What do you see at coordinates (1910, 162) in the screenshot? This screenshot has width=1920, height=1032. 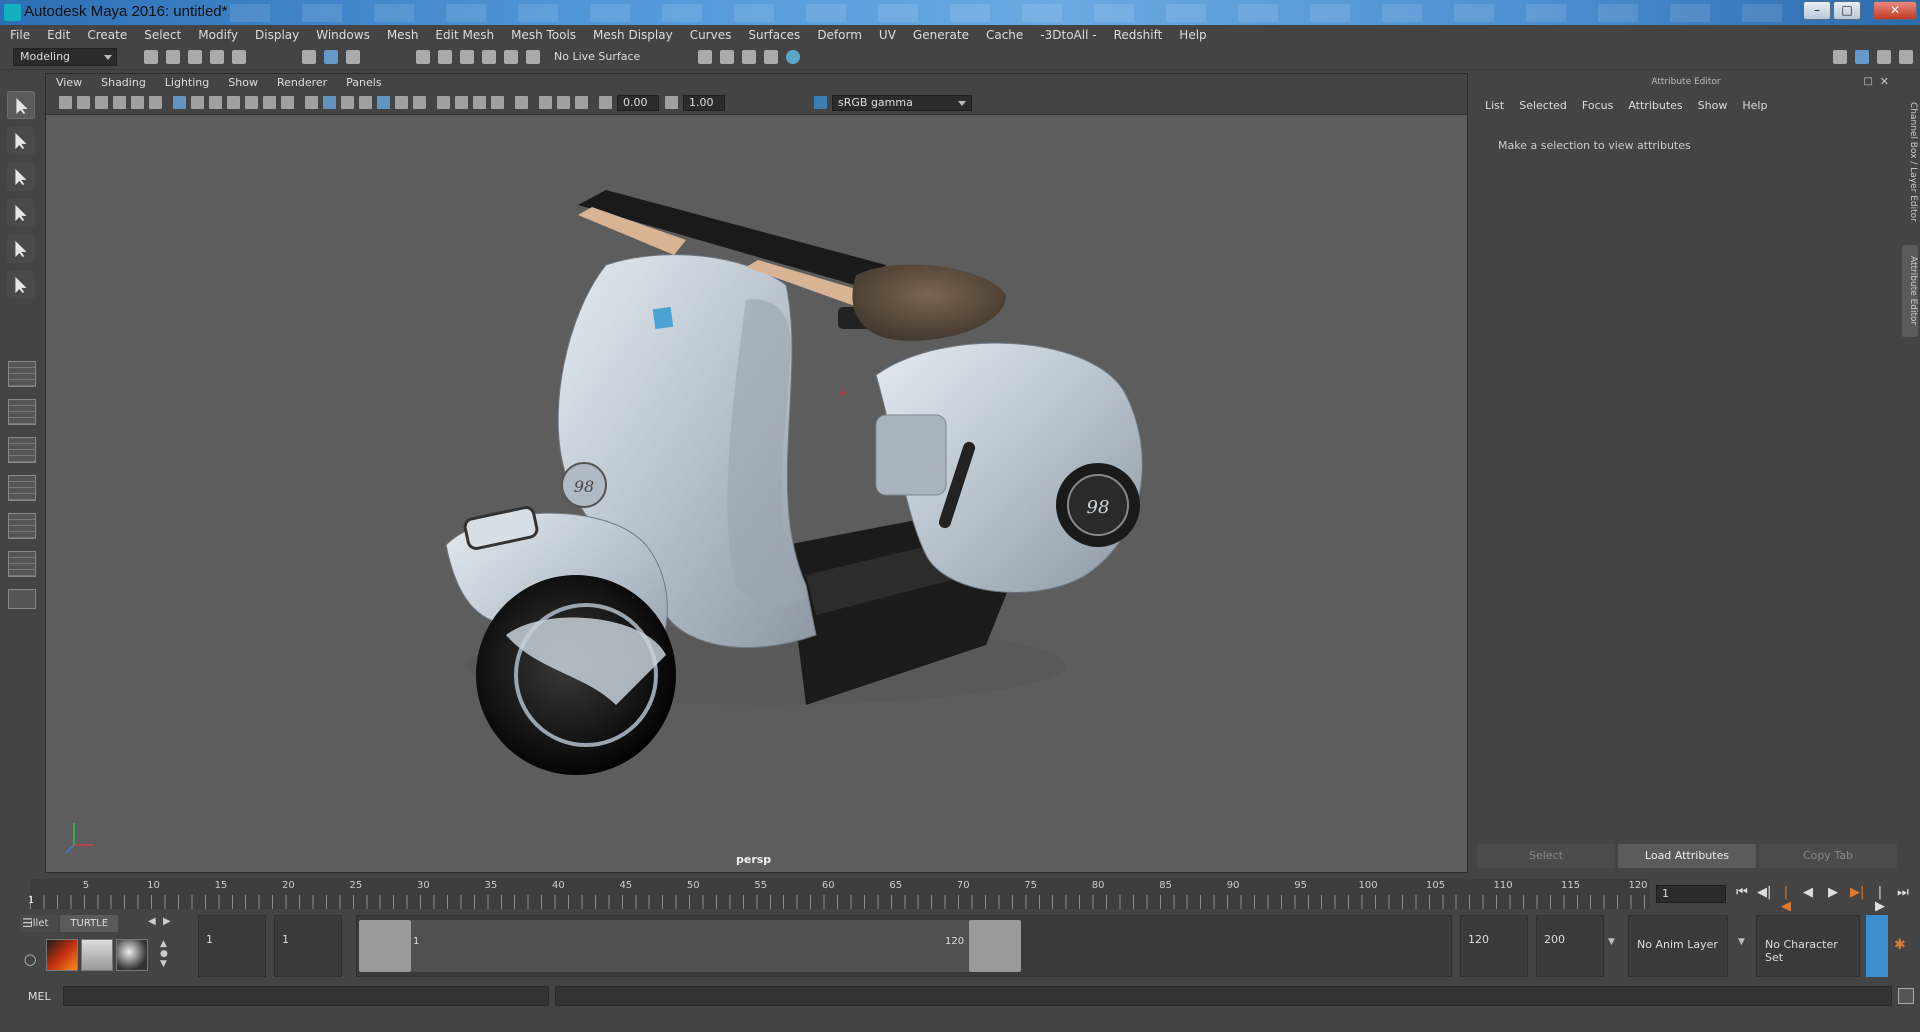 I see `tab-channel-box: Channel Box / Layer Editor` at bounding box center [1910, 162].